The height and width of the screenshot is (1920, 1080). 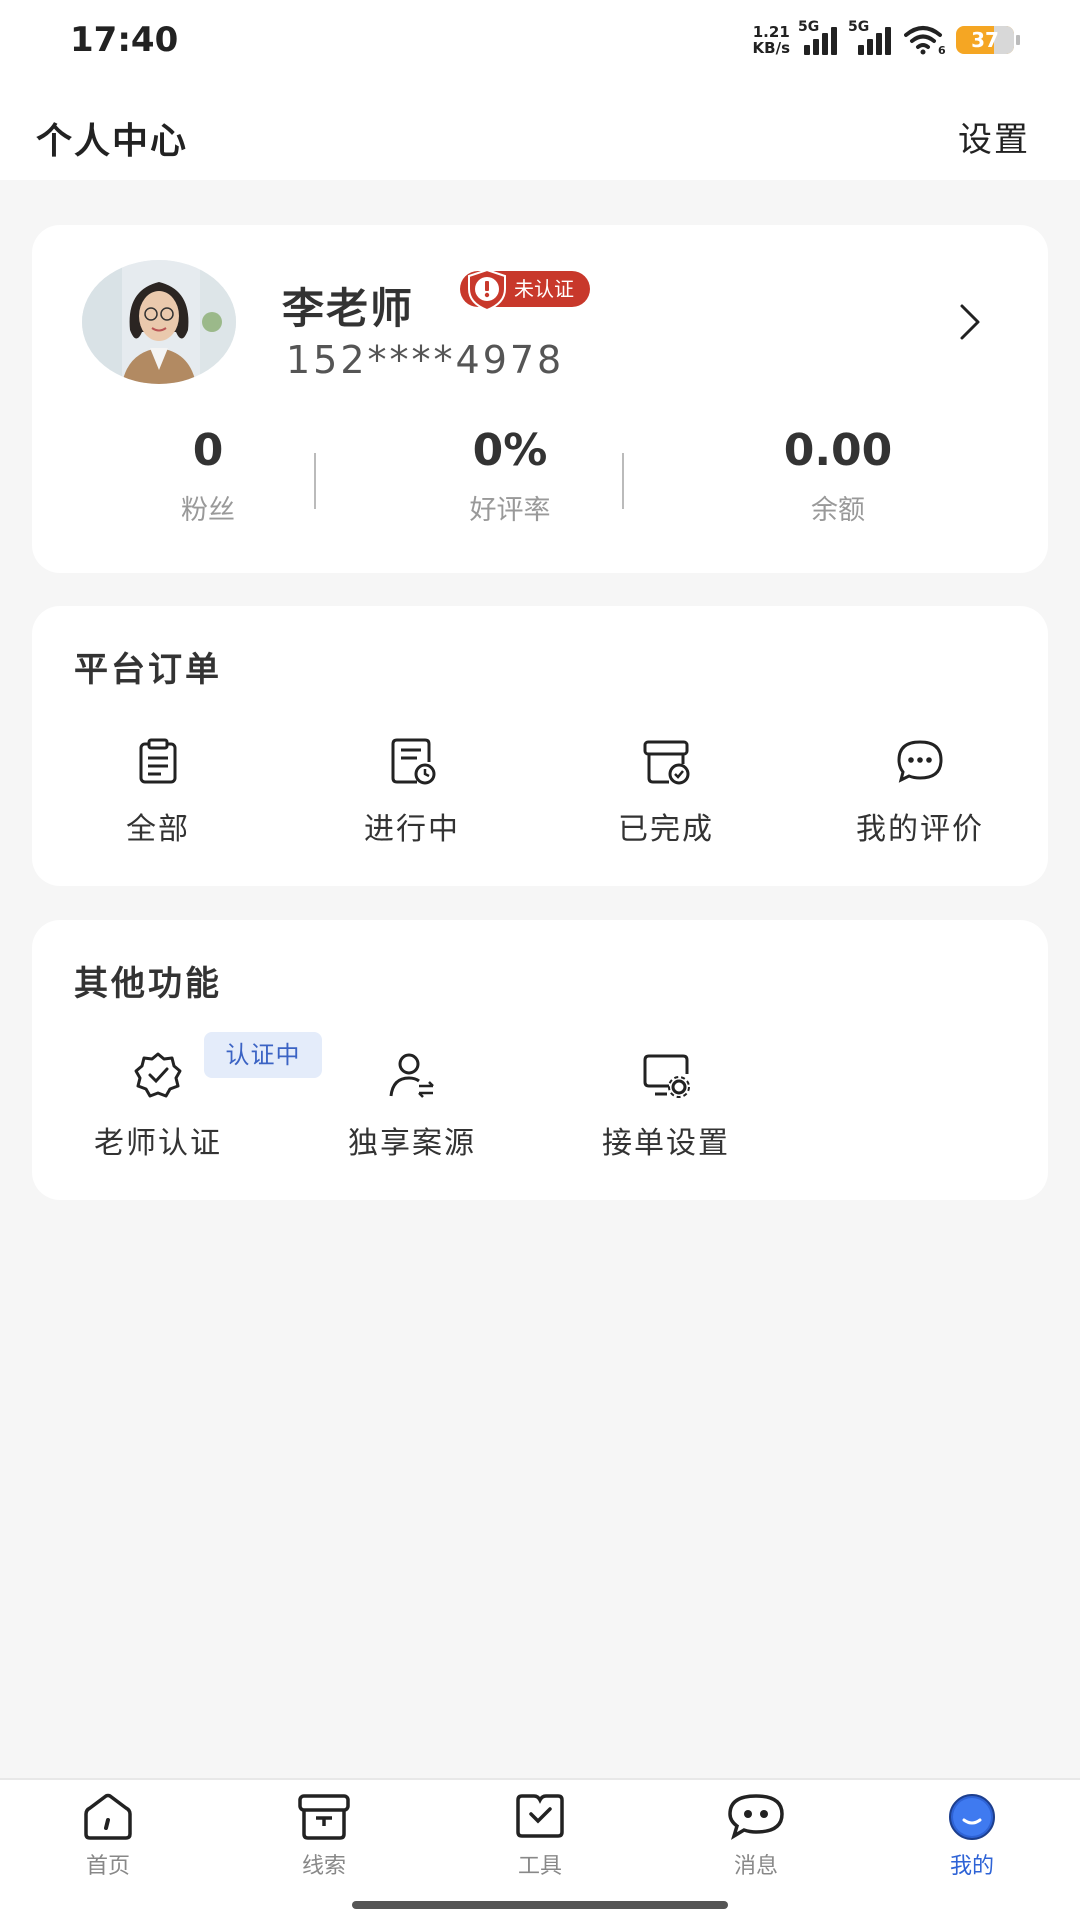 I want to click on profile-smile-icon, so click(x=972, y=1817).